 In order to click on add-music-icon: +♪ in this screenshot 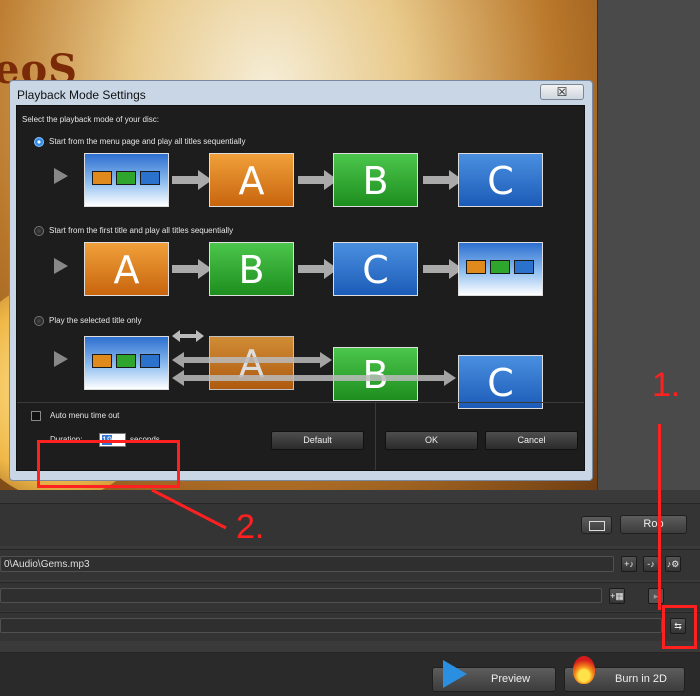, I will do `click(629, 564)`.